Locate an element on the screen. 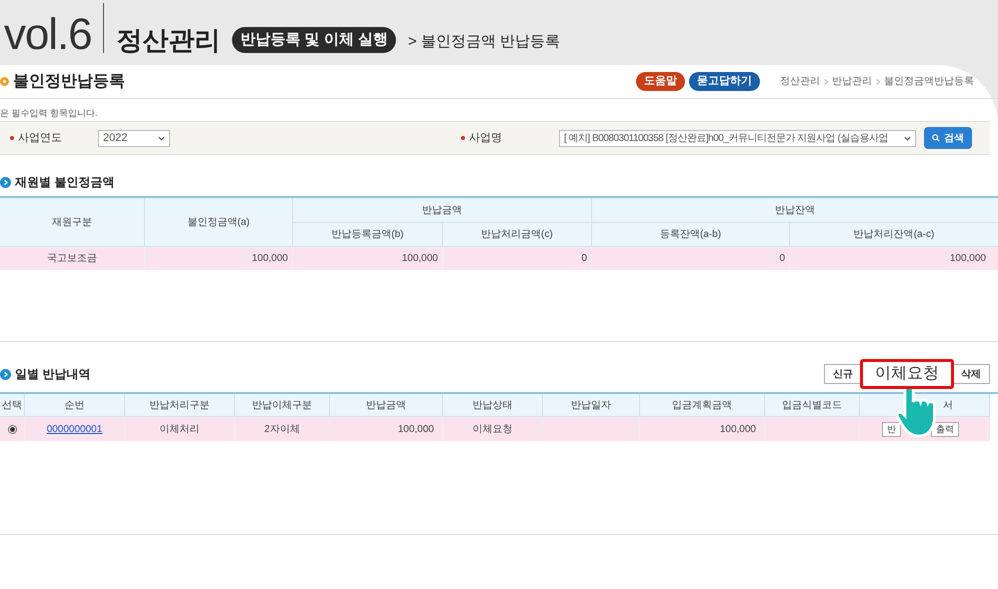  table-cell: 이체처리 is located at coordinates (180, 429).